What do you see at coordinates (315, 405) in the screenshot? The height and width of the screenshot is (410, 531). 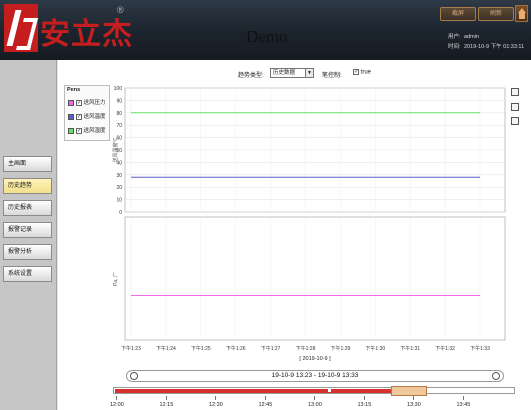 I see `timeline-label: 13:00` at bounding box center [315, 405].